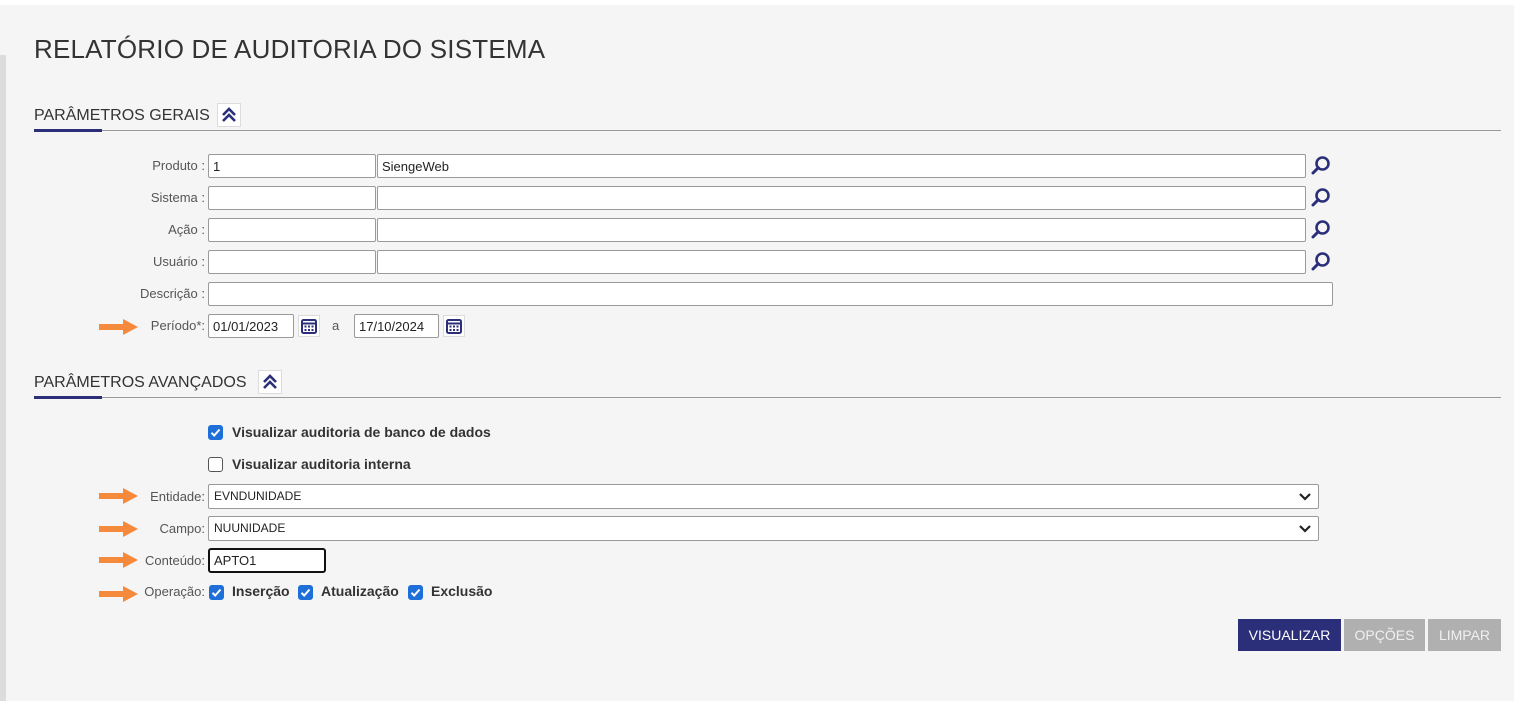  What do you see at coordinates (215, 464) in the screenshot?
I see `internal-audit-checkbox` at bounding box center [215, 464].